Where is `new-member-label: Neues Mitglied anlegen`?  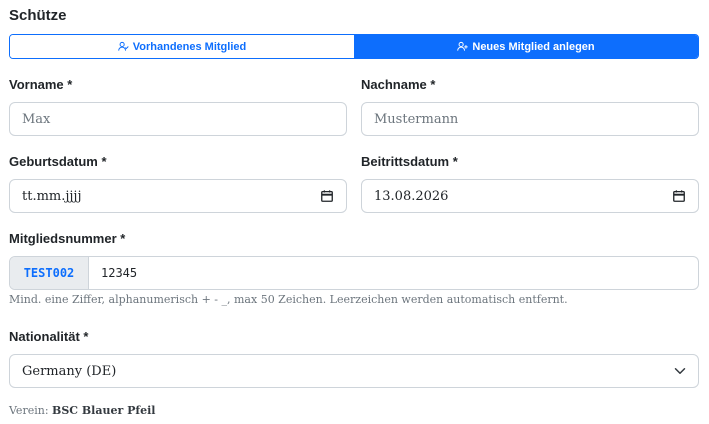 new-member-label: Neues Mitglied anlegen is located at coordinates (533, 46).